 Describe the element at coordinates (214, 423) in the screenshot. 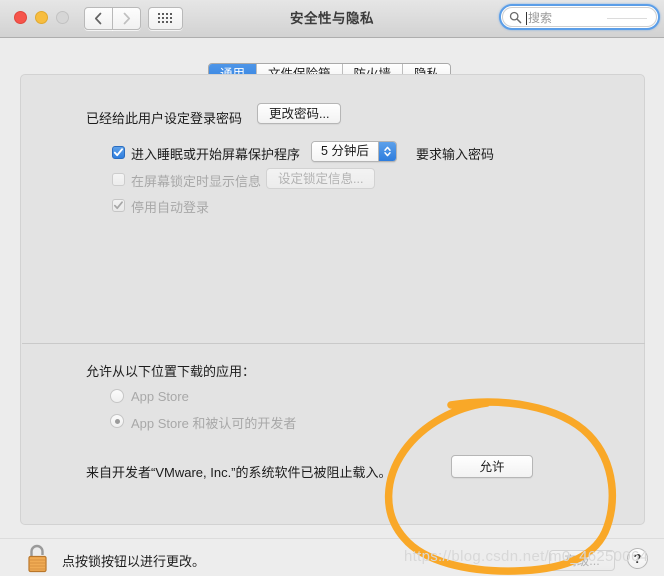

I see `radio-app-store-and-developers-label: App Store 和被认可的开发者` at that location.